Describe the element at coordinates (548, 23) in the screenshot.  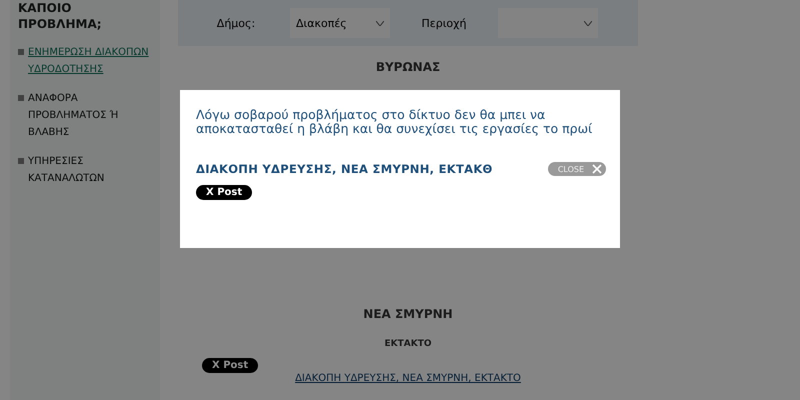
I see `filter-select` at that location.